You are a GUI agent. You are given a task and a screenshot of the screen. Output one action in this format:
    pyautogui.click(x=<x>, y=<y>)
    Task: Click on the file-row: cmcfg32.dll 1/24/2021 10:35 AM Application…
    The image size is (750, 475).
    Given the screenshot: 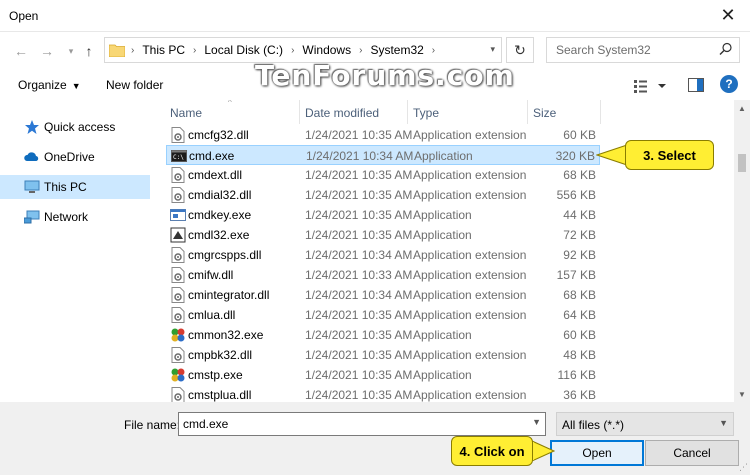 What is the action you would take?
    pyautogui.click(x=383, y=135)
    